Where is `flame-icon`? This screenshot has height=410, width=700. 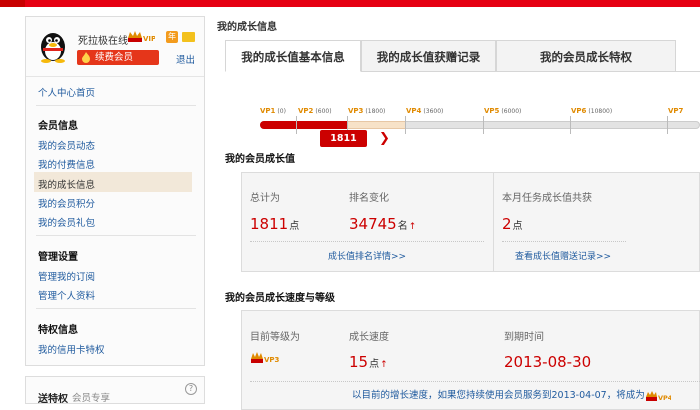 flame-icon is located at coordinates (86, 57).